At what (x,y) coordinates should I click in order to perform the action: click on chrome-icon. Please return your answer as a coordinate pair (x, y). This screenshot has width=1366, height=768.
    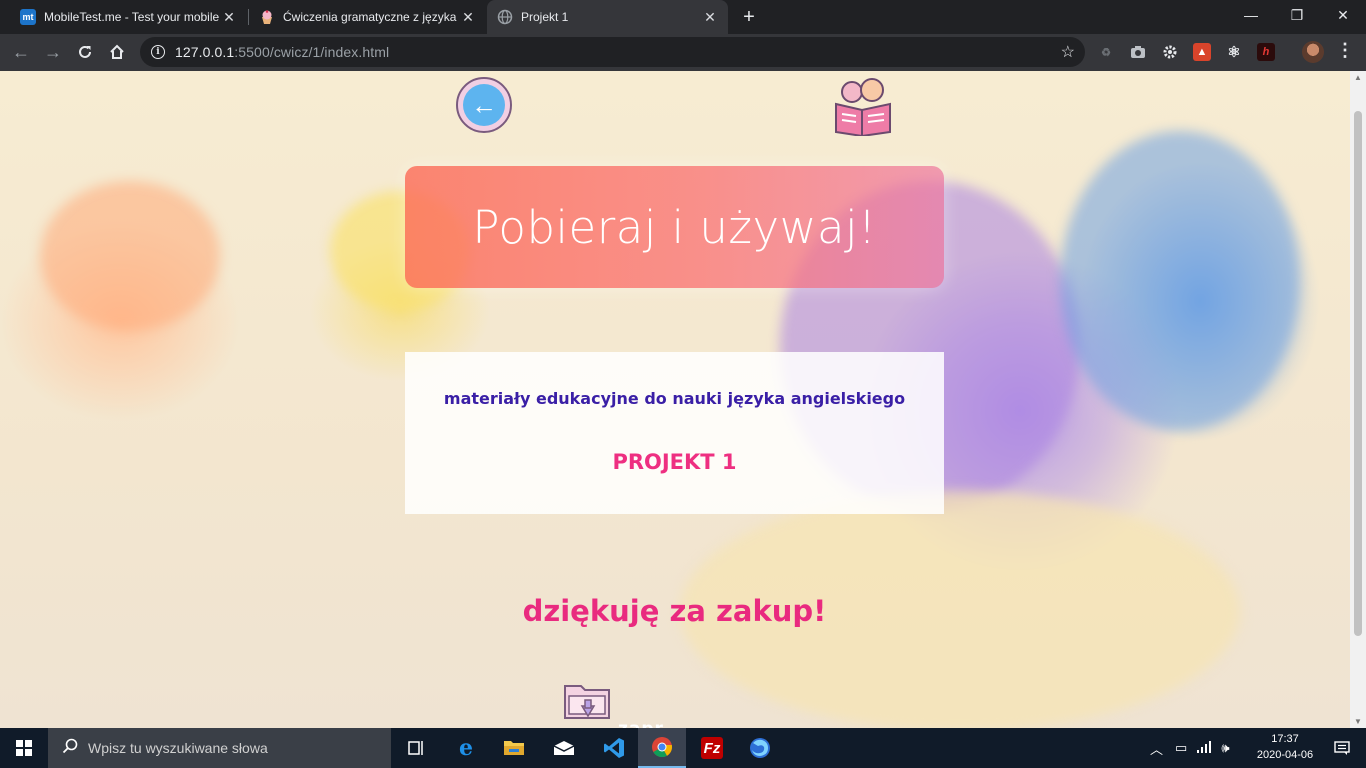
    Looking at the image, I should click on (662, 747).